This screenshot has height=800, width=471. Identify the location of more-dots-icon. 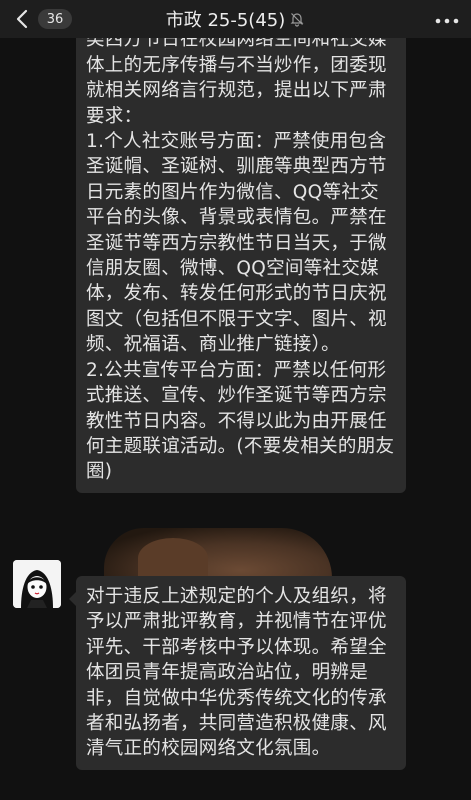
(447, 19).